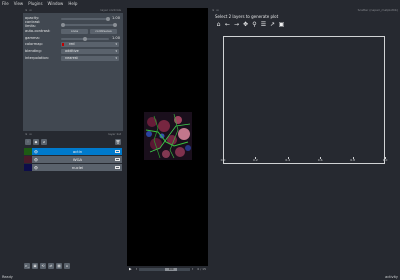  I want to click on new-labels-layer-icon: ⌀, so click(44, 142).